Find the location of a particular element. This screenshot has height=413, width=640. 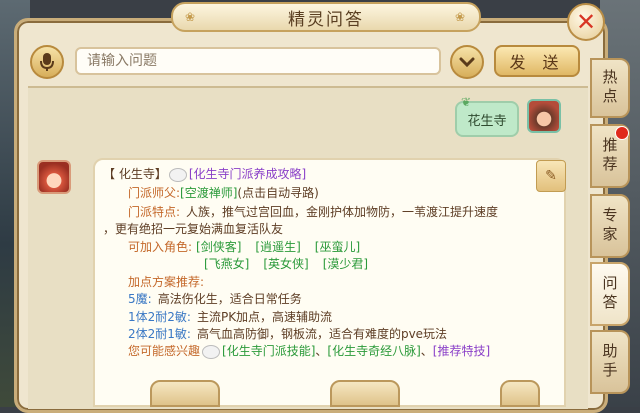

tab-hot: 热点 is located at coordinates (610, 88).